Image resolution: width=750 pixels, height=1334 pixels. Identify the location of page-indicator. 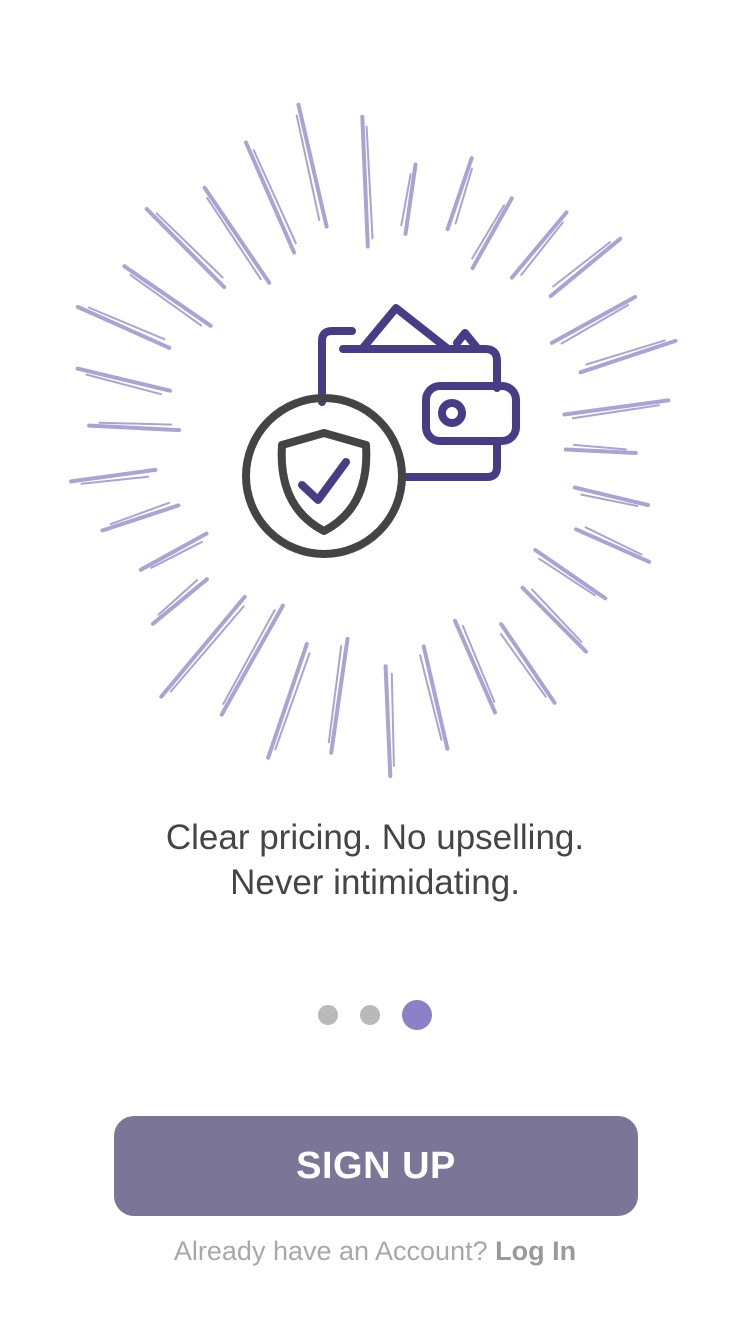
(375, 1015).